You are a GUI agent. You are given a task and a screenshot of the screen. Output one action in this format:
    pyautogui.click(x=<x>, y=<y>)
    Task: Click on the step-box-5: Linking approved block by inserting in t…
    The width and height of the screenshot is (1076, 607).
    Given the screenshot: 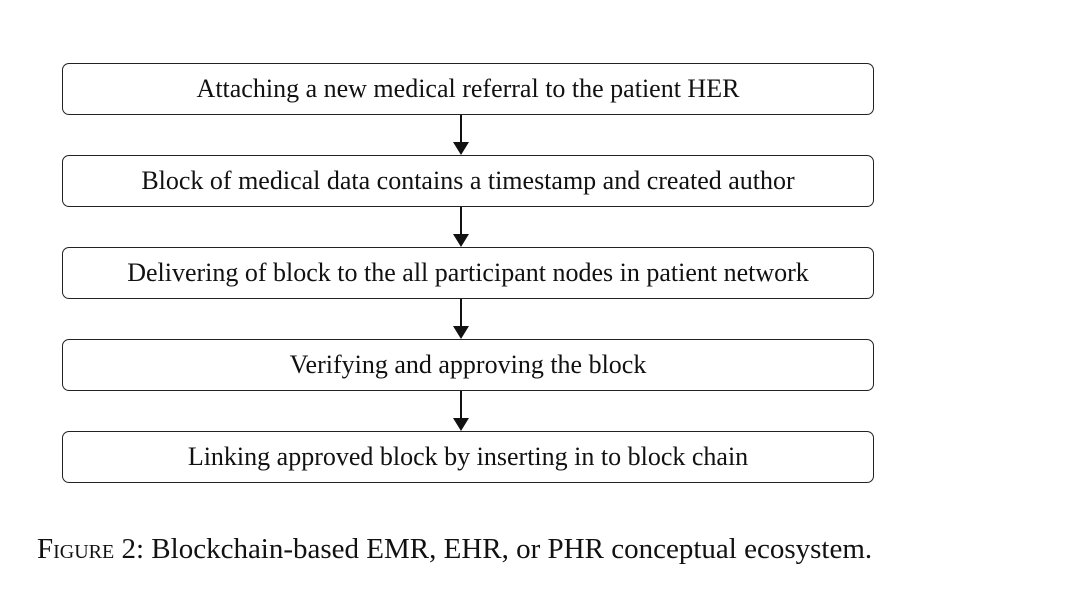 What is the action you would take?
    pyautogui.click(x=468, y=457)
    